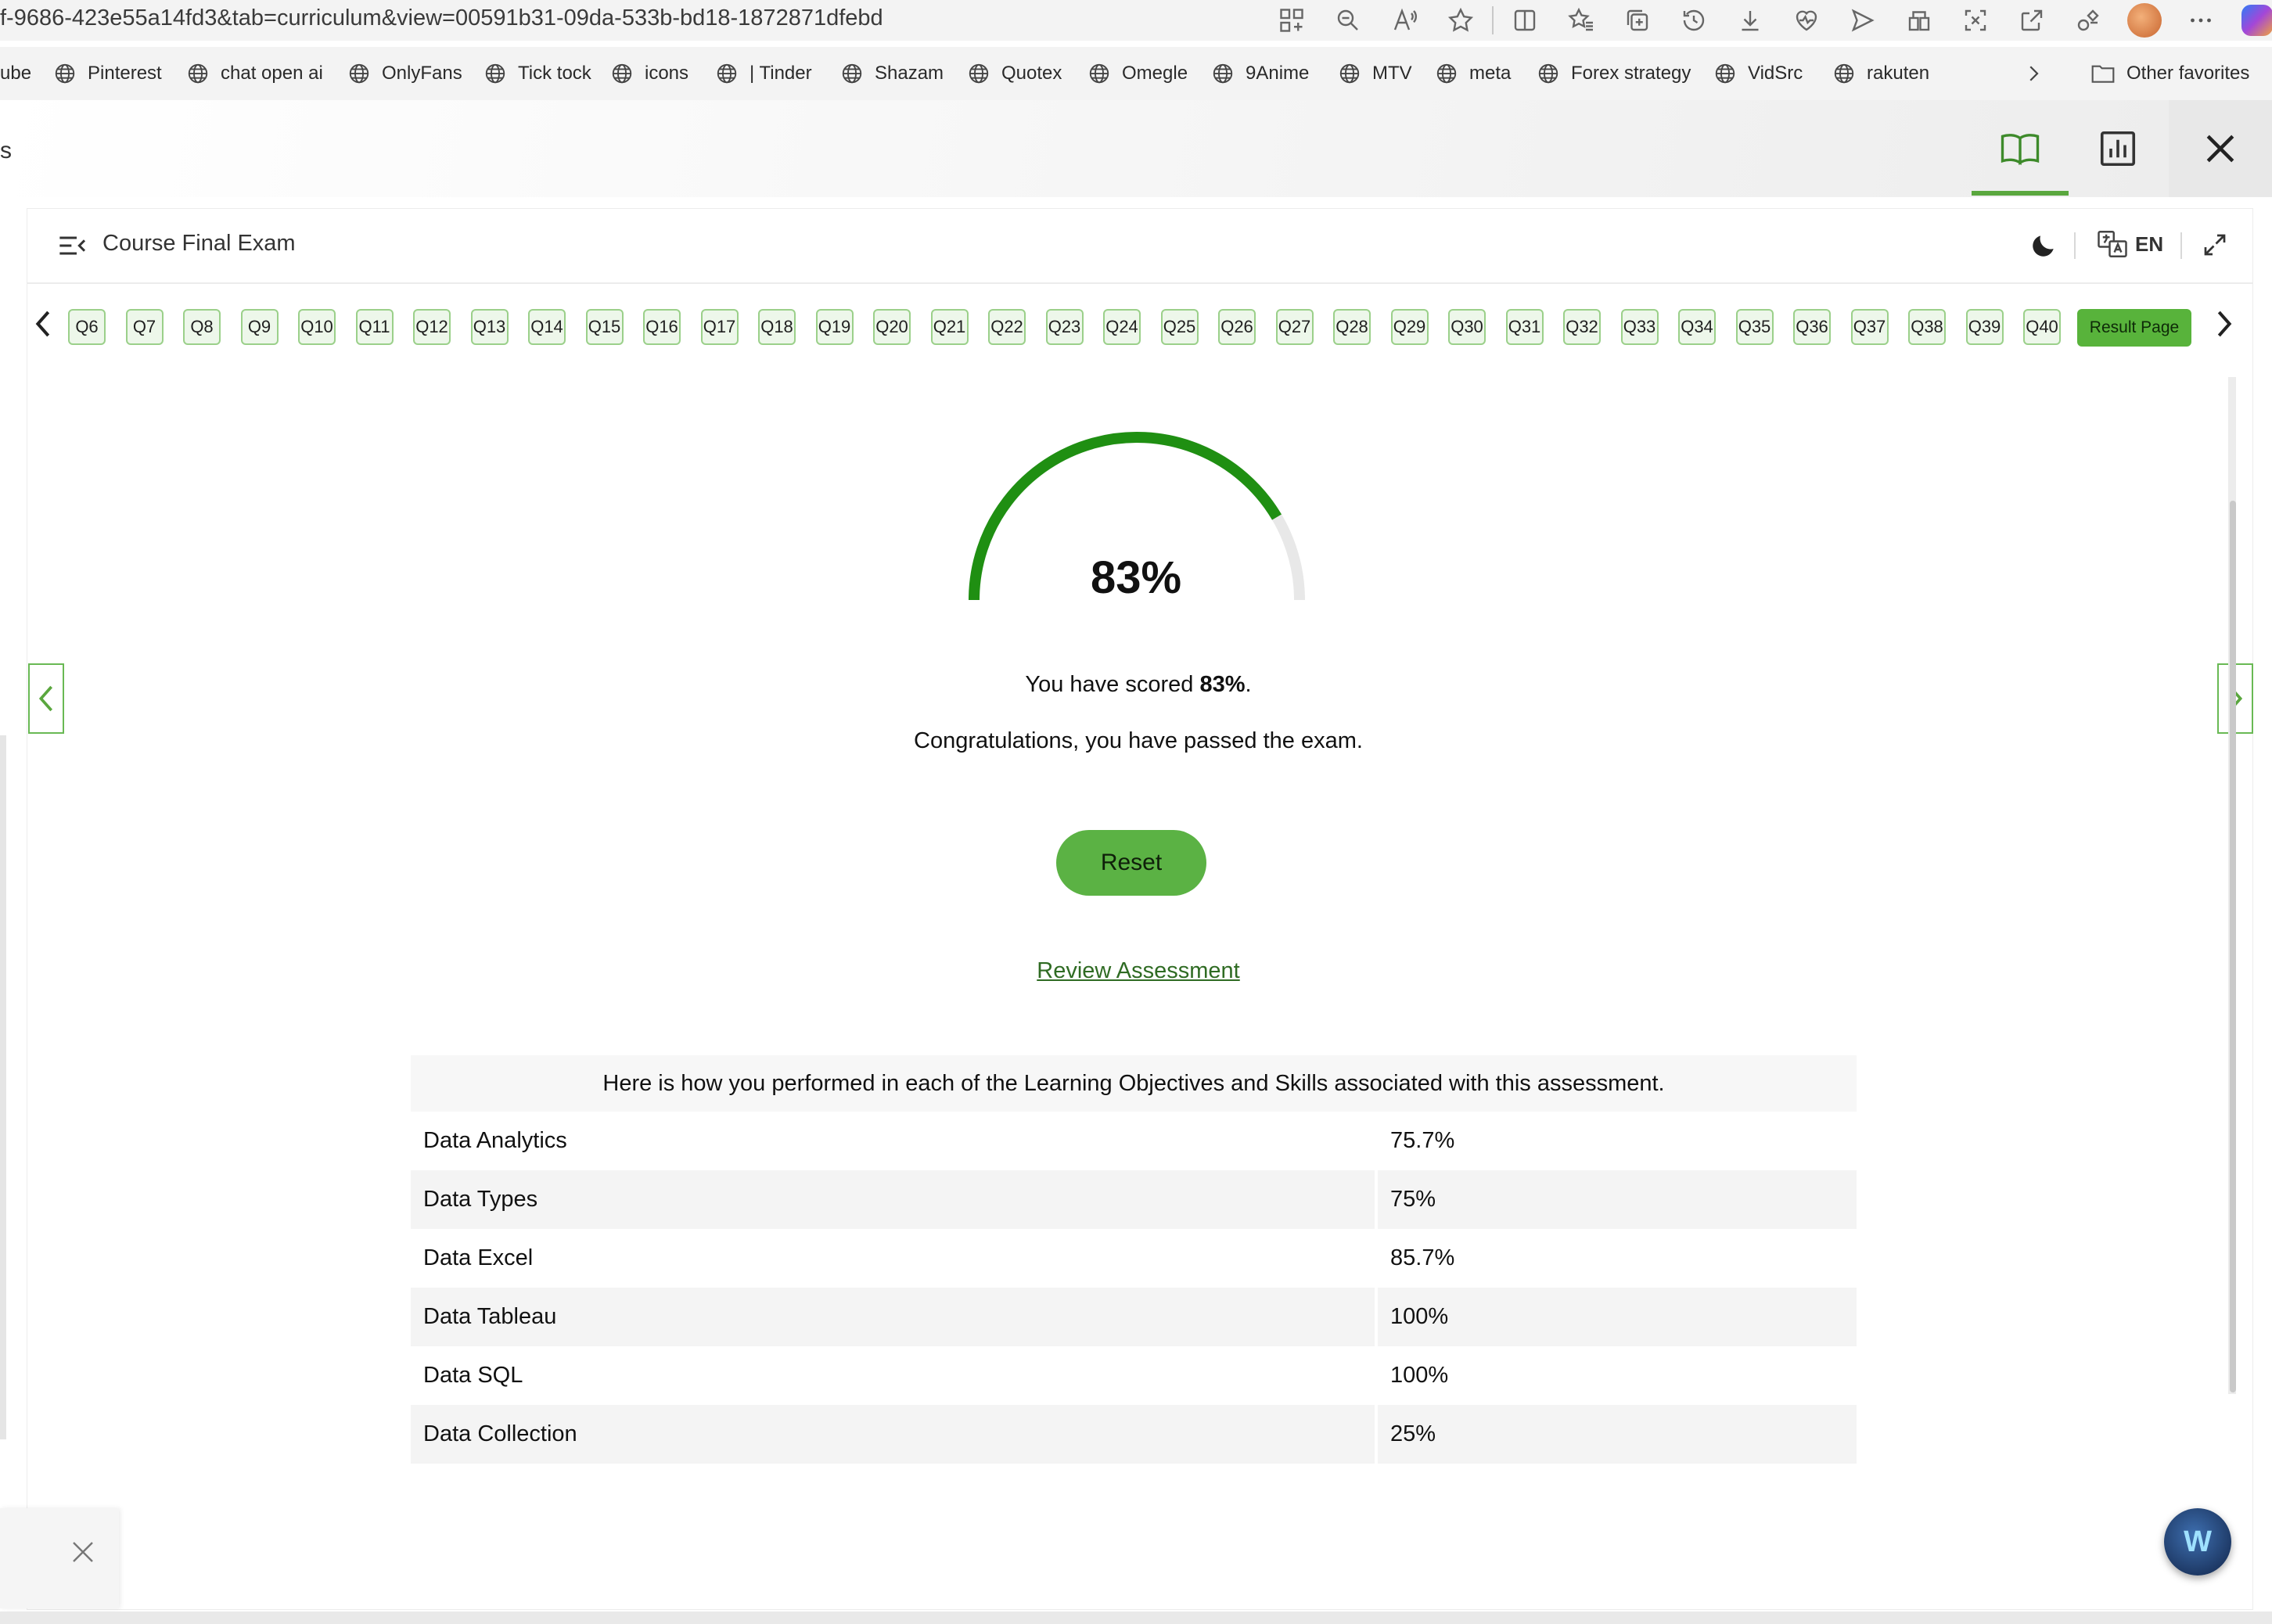  What do you see at coordinates (2088, 20) in the screenshot?
I see `performance-icon` at bounding box center [2088, 20].